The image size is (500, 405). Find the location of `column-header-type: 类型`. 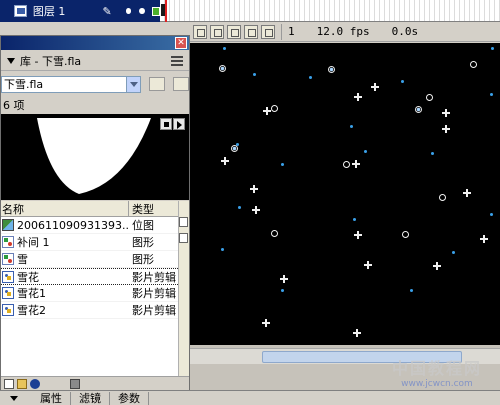

column-header-type: 类型 is located at coordinates (153, 208).